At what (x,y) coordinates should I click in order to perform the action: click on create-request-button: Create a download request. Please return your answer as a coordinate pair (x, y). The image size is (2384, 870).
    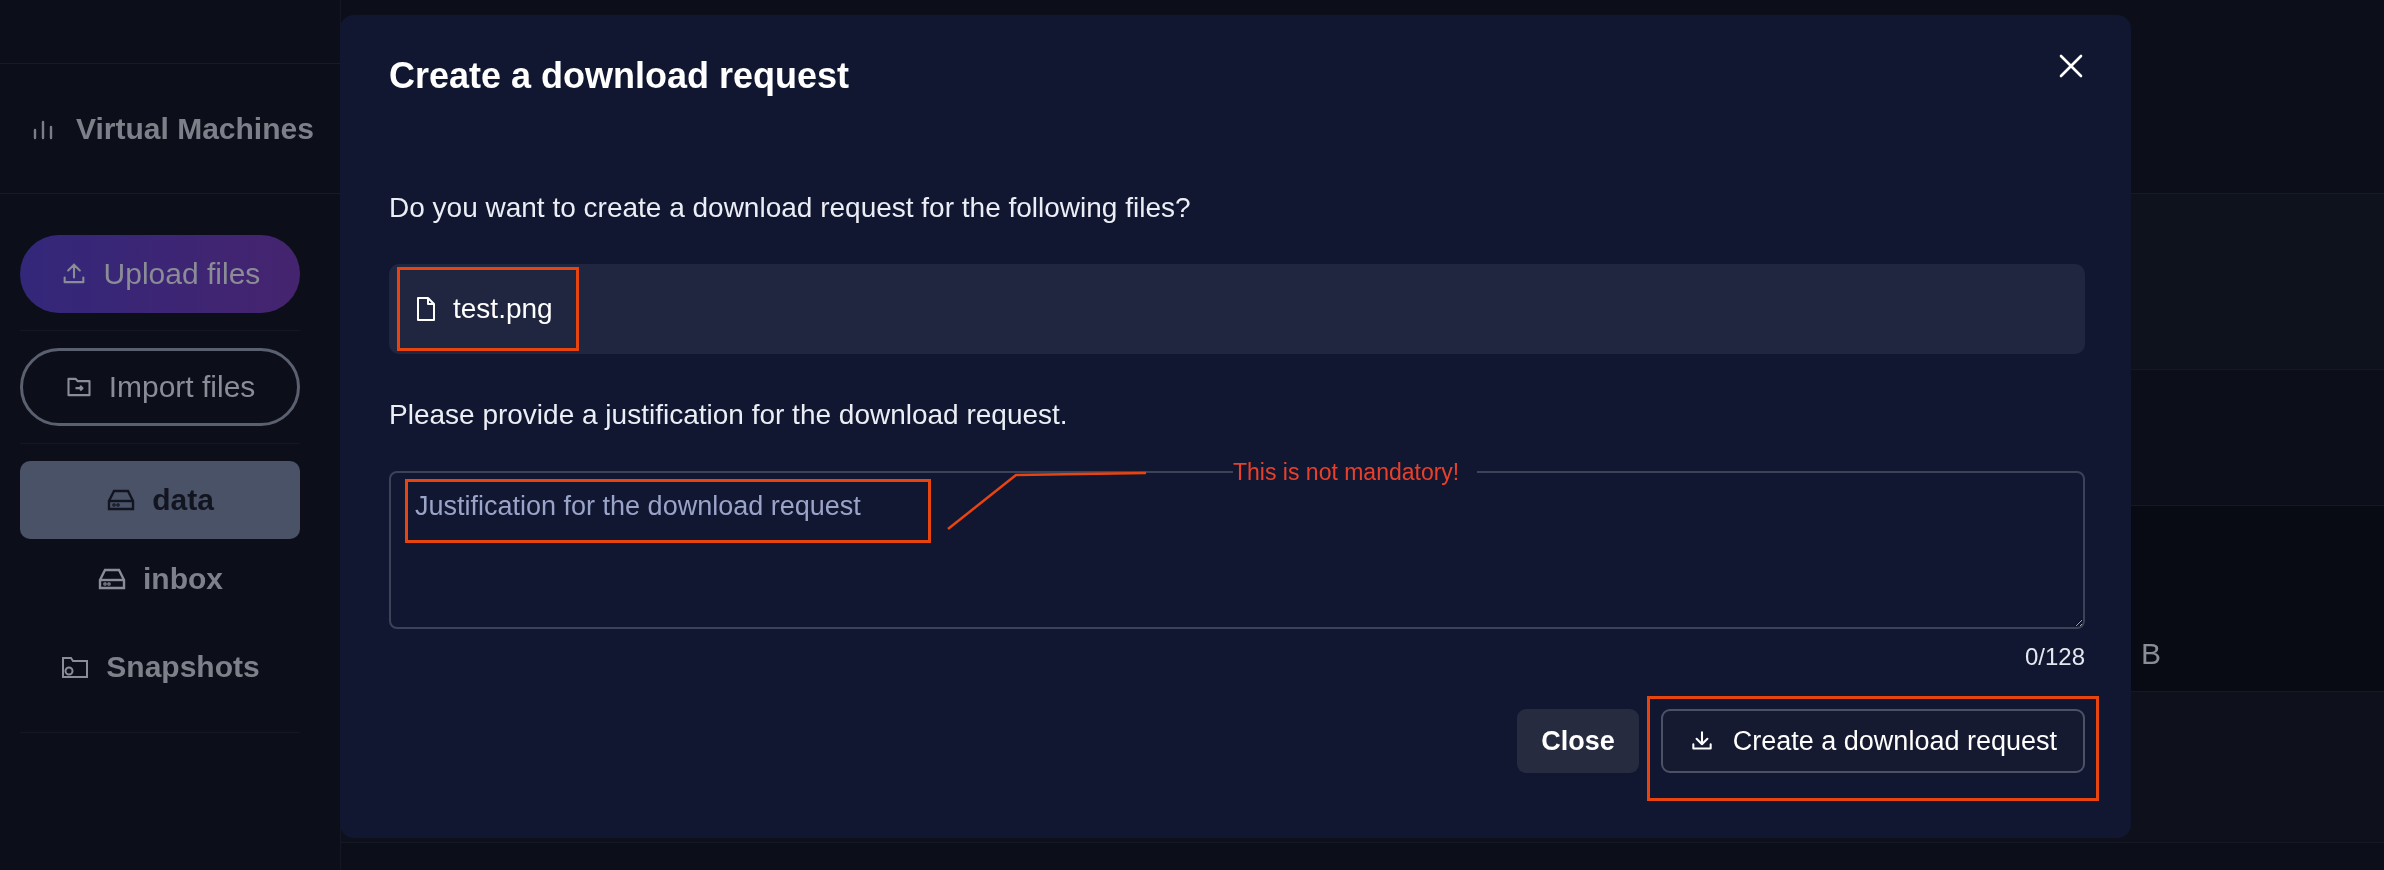
    Looking at the image, I should click on (1872, 741).